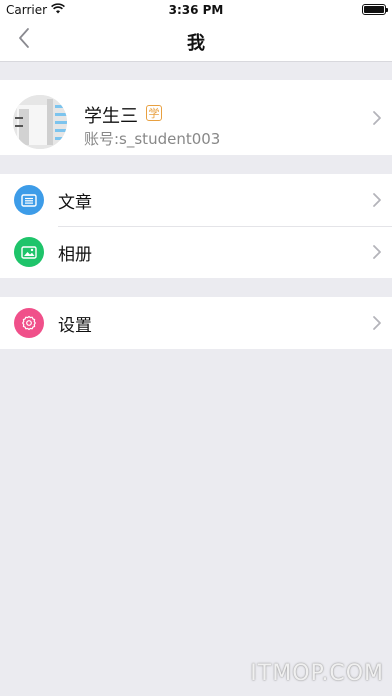 Image resolution: width=392 pixels, height=696 pixels. What do you see at coordinates (29, 252) in the screenshot?
I see `album-icon` at bounding box center [29, 252].